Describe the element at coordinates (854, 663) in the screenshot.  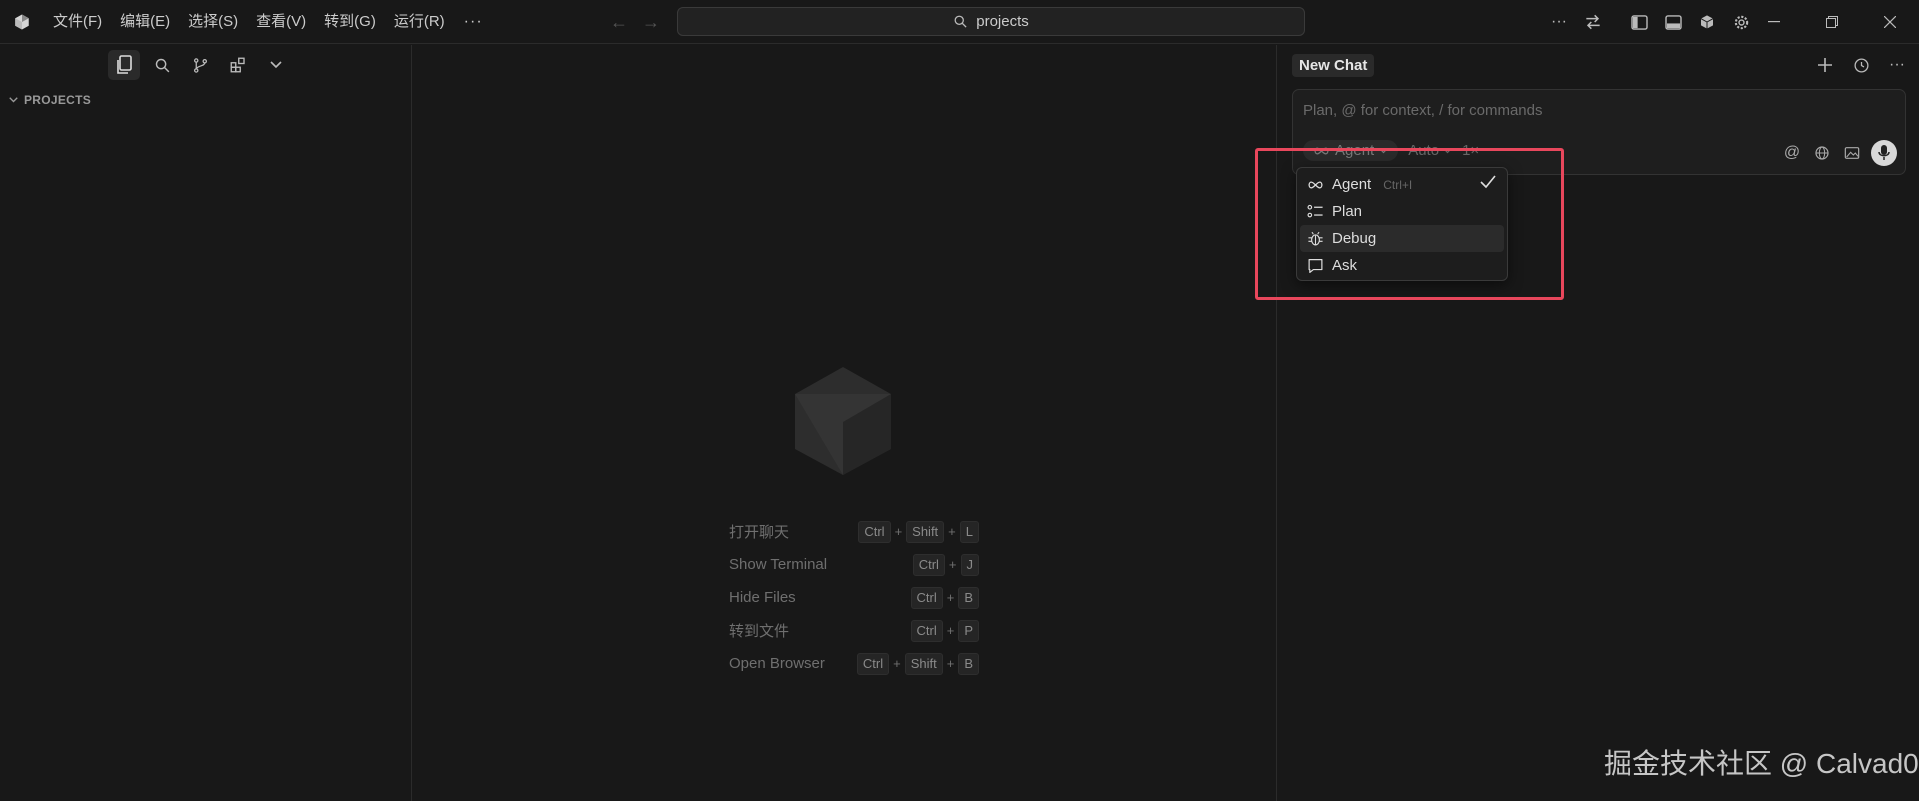
I see `shortcut-row: Open Browser Ctrl + Shift + B` at that location.